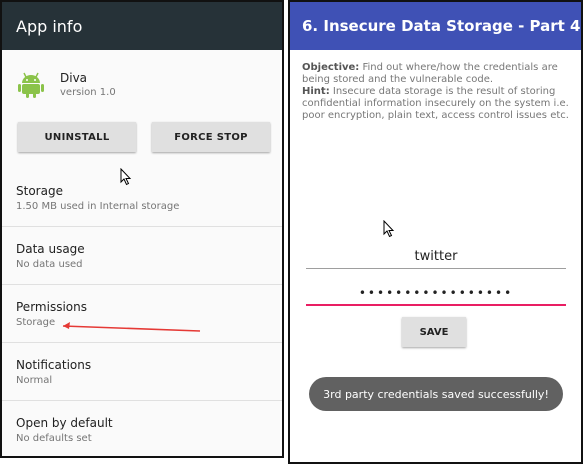 The width and height of the screenshot is (583, 464). I want to click on list-item-title: Notifications, so click(54, 364).